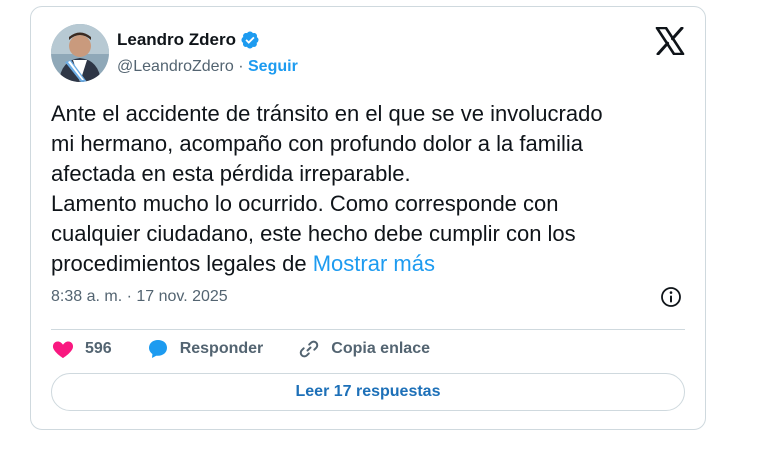 The image size is (770, 459). I want to click on copy-link-button: Copia enlace, so click(363, 349).